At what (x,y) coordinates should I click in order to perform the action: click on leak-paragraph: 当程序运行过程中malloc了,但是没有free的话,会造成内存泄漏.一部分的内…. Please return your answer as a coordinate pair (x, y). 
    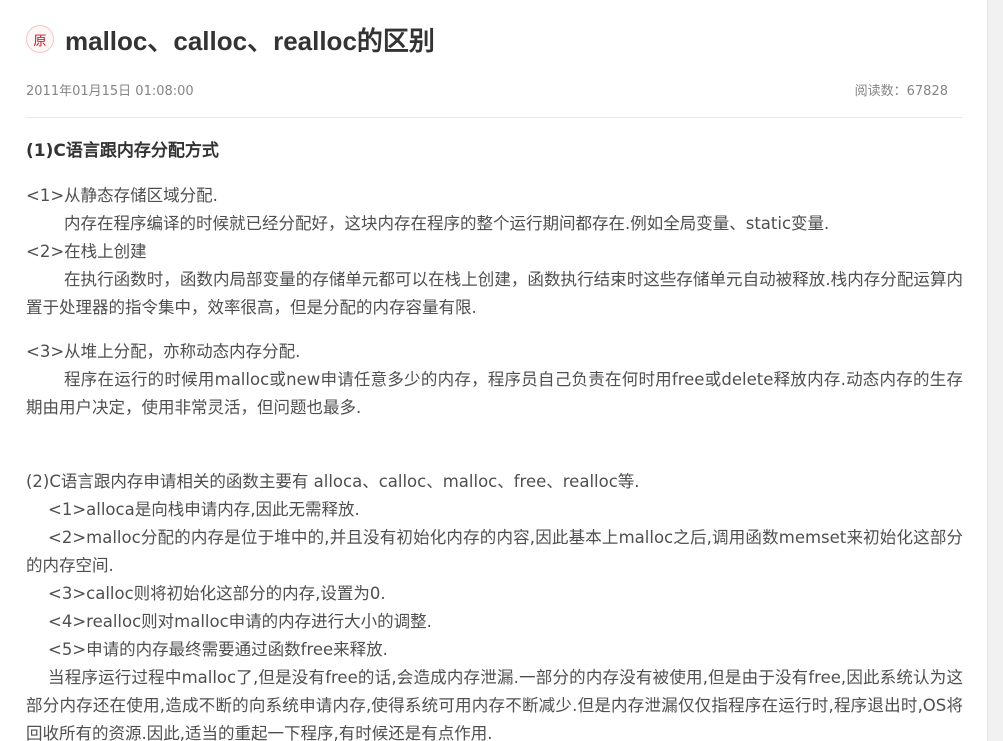
    Looking at the image, I should click on (494, 704).